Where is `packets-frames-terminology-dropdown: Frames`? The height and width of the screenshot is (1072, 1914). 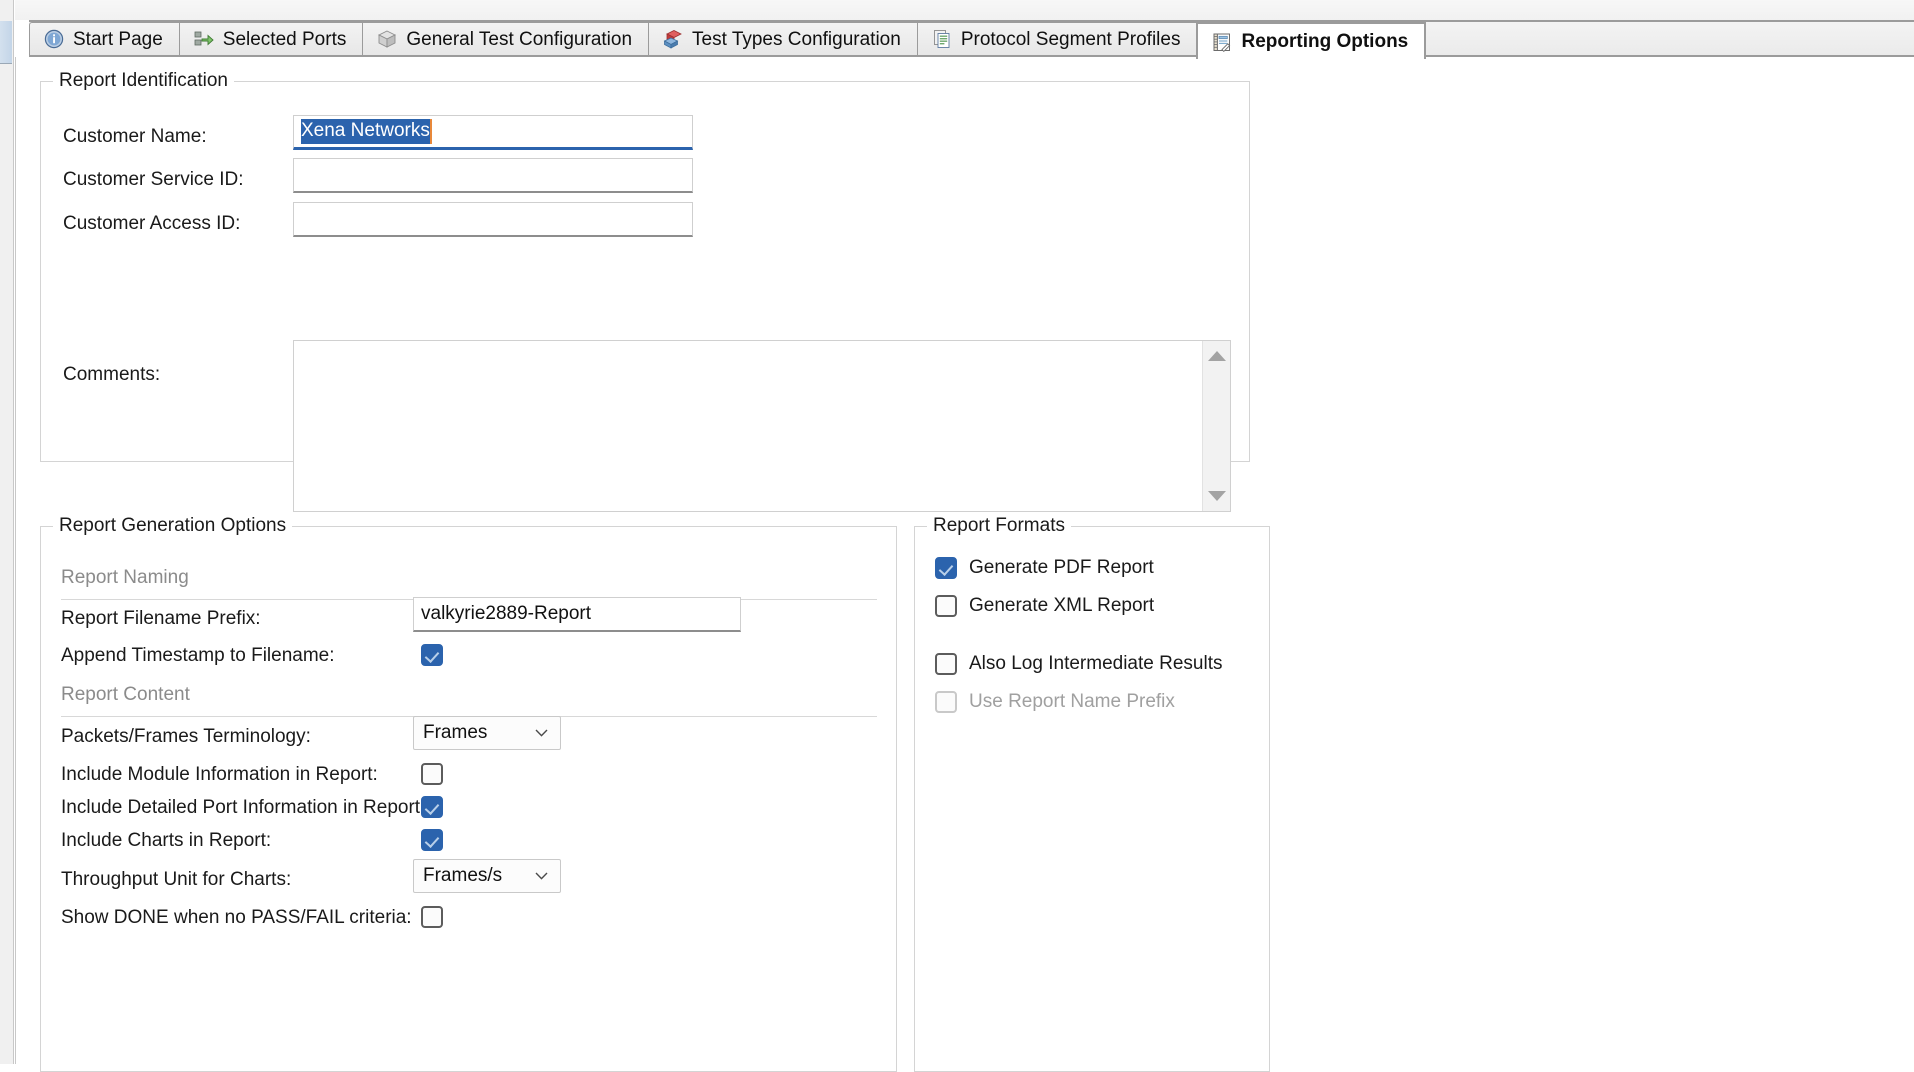 packets-frames-terminology-dropdown: Frames is located at coordinates (487, 733).